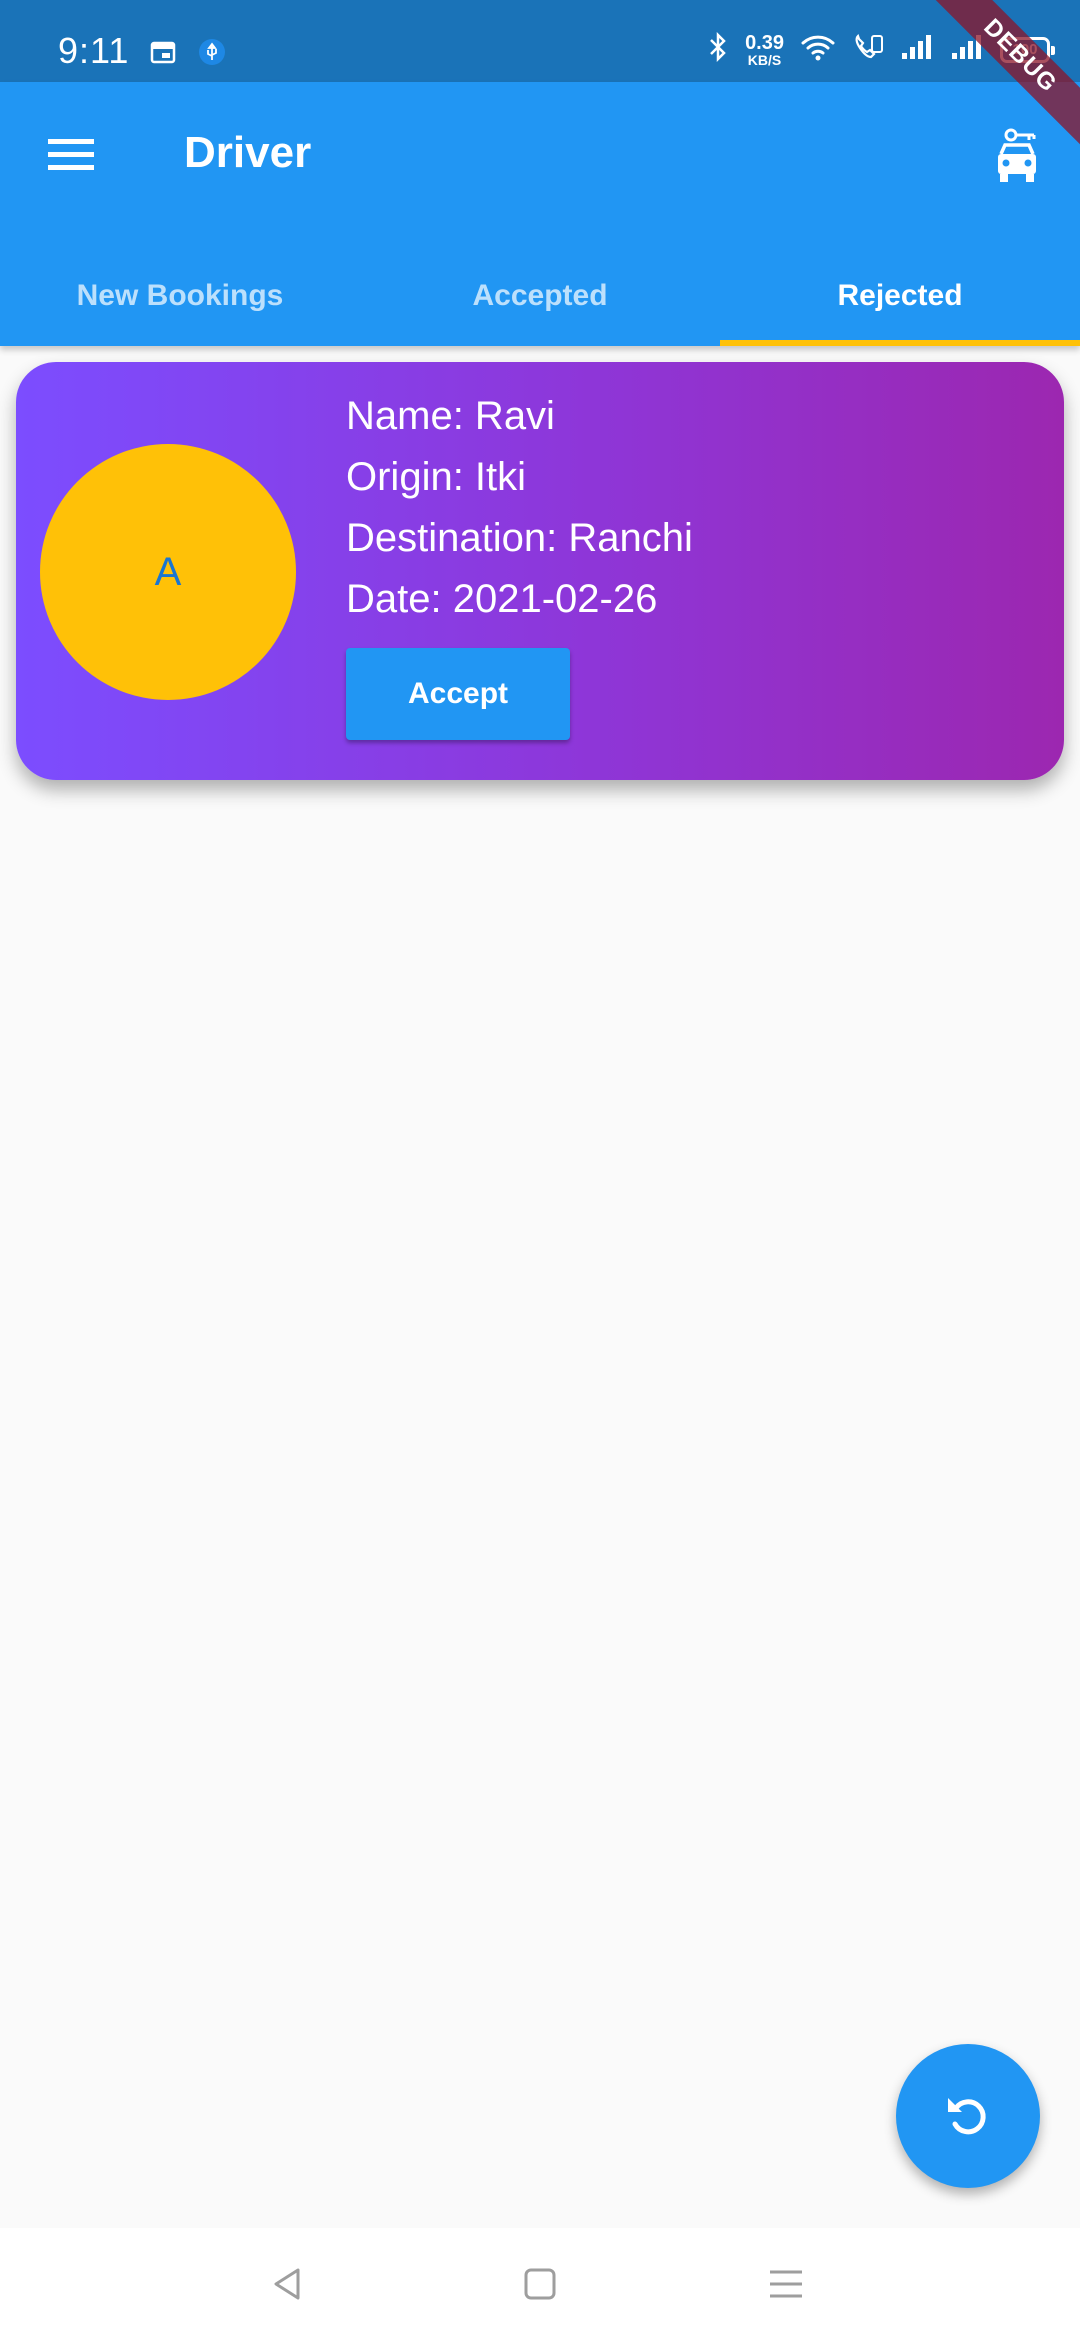 This screenshot has width=1080, height=2340. What do you see at coordinates (248, 152) in the screenshot?
I see `page-title: Driver` at bounding box center [248, 152].